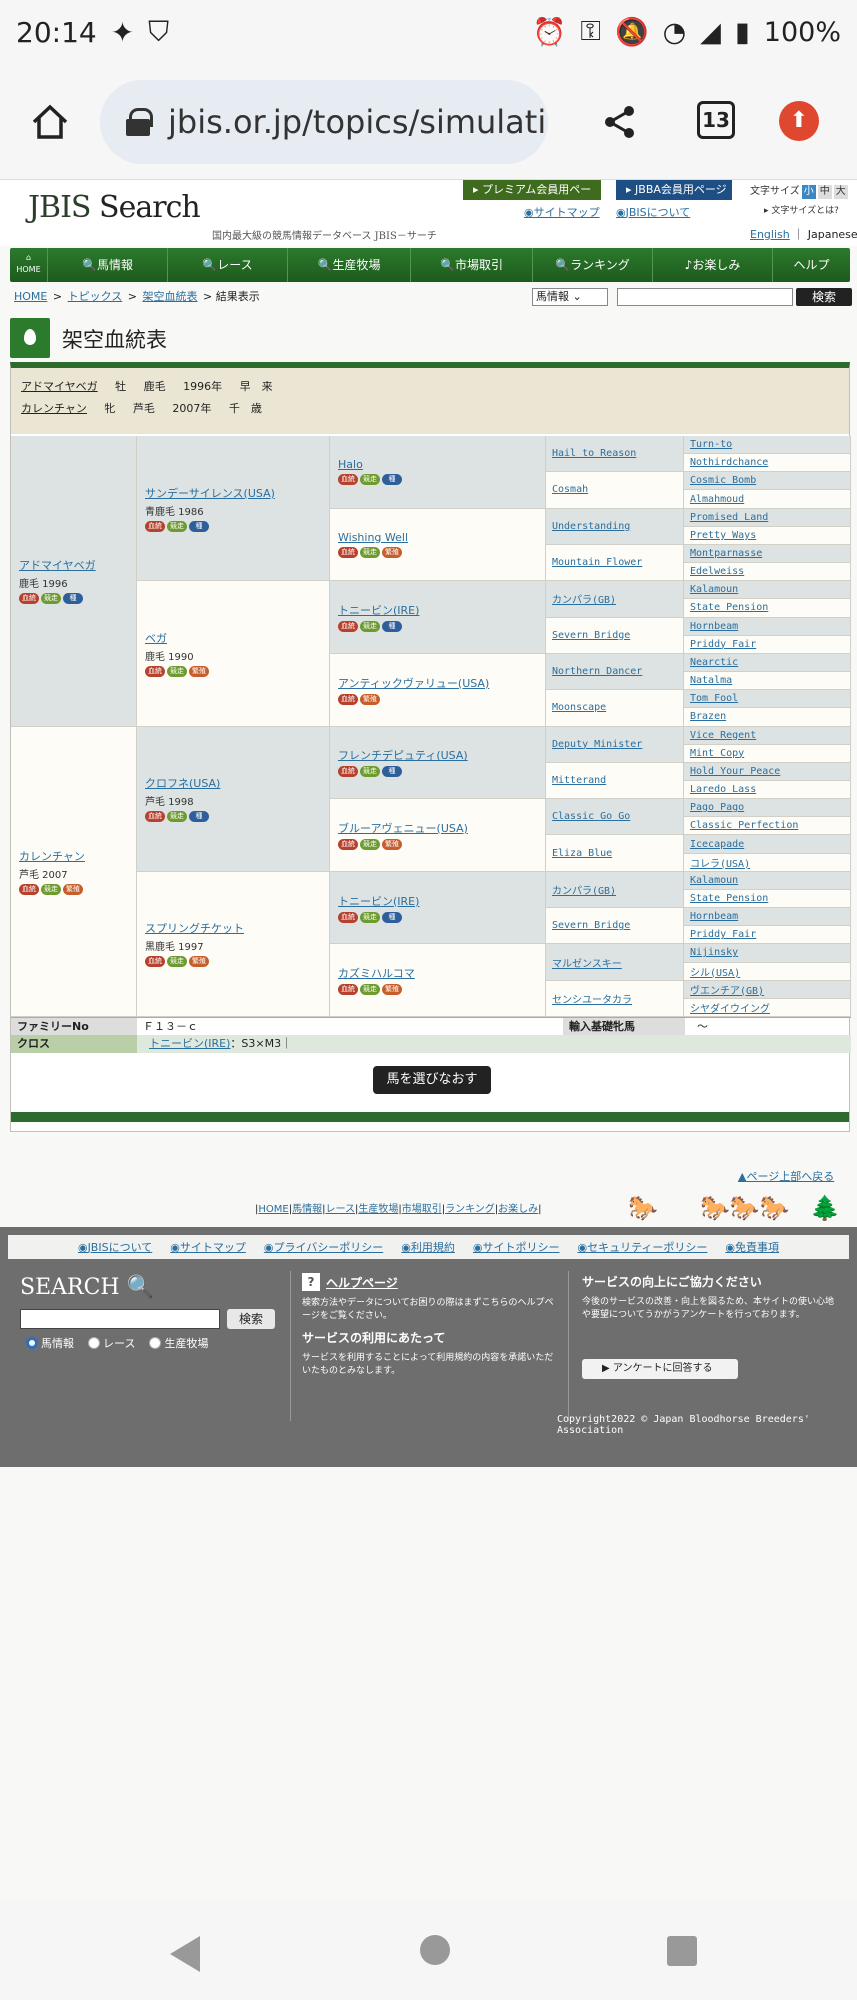 The width and height of the screenshot is (857, 2000). What do you see at coordinates (579, 707) in the screenshot?
I see `gen4-horse-link: Moonscape` at bounding box center [579, 707].